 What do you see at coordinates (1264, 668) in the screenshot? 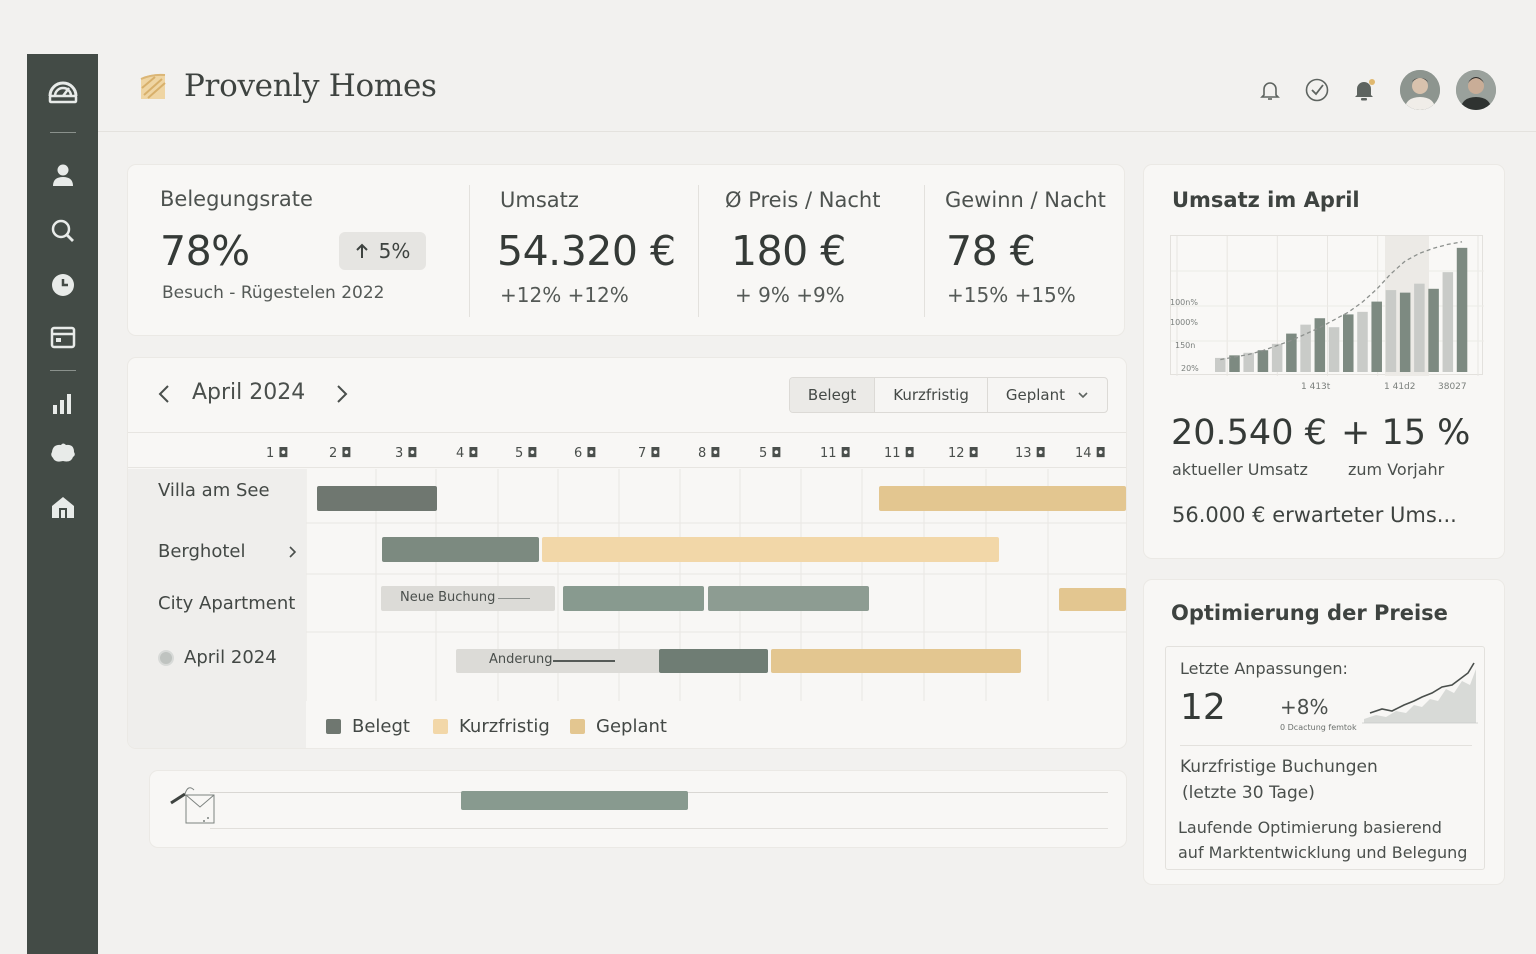
I see `last-adjustments-label: Letzte Anpassungen:` at bounding box center [1264, 668].